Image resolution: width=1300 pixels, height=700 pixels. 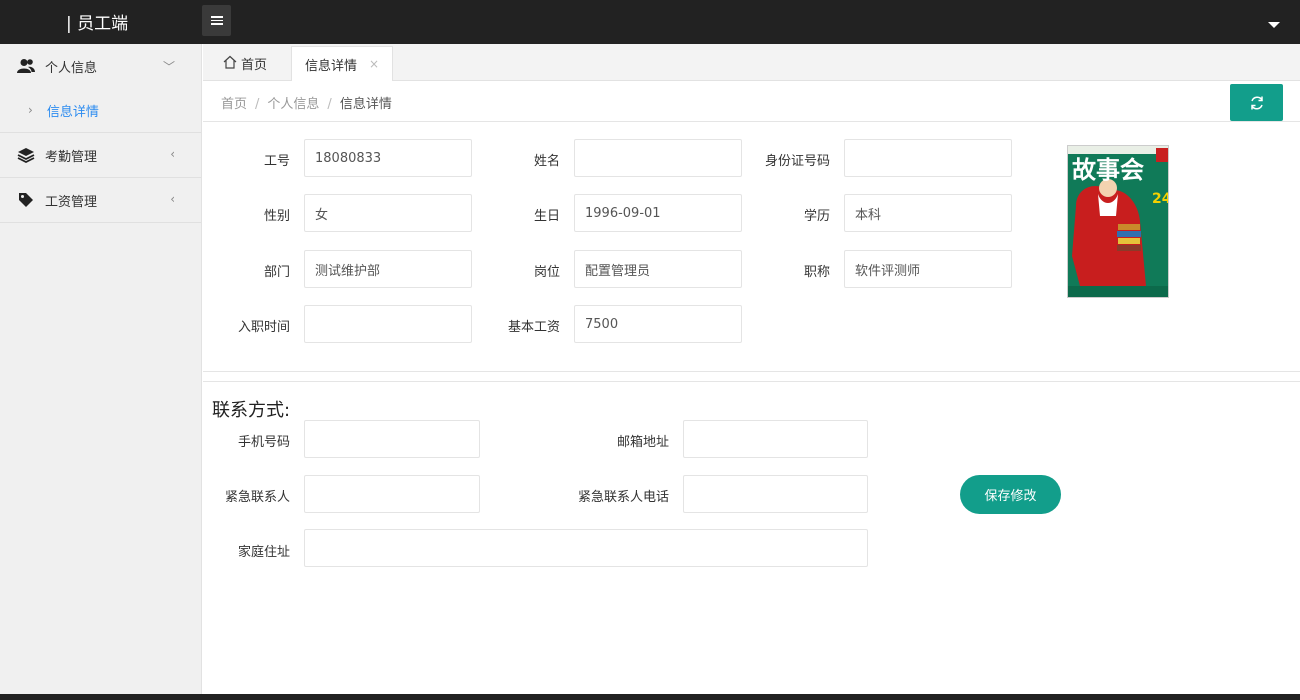 What do you see at coordinates (650, 22) in the screenshot?
I see `top-bar: | 员工端` at bounding box center [650, 22].